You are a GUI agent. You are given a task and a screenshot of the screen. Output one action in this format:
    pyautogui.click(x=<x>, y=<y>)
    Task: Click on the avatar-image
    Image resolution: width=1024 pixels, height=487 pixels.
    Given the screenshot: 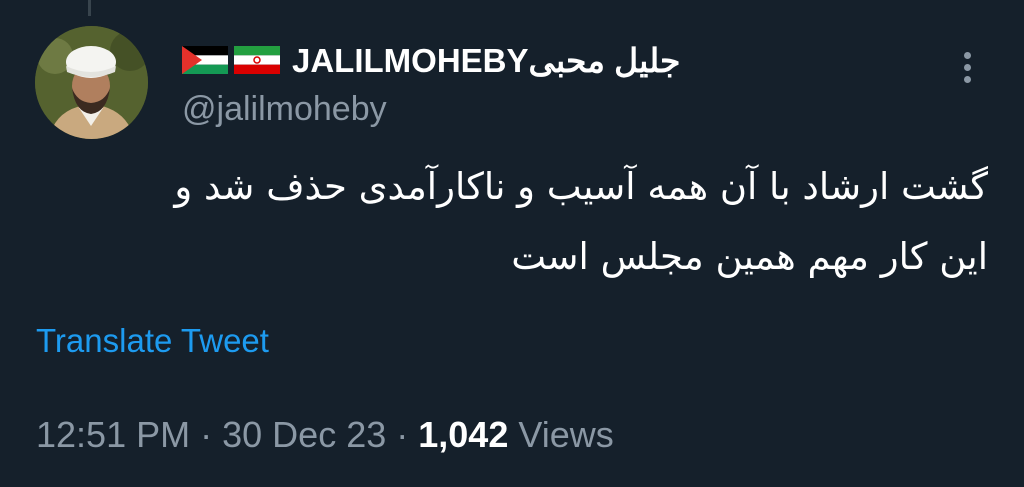 What is the action you would take?
    pyautogui.click(x=91, y=82)
    